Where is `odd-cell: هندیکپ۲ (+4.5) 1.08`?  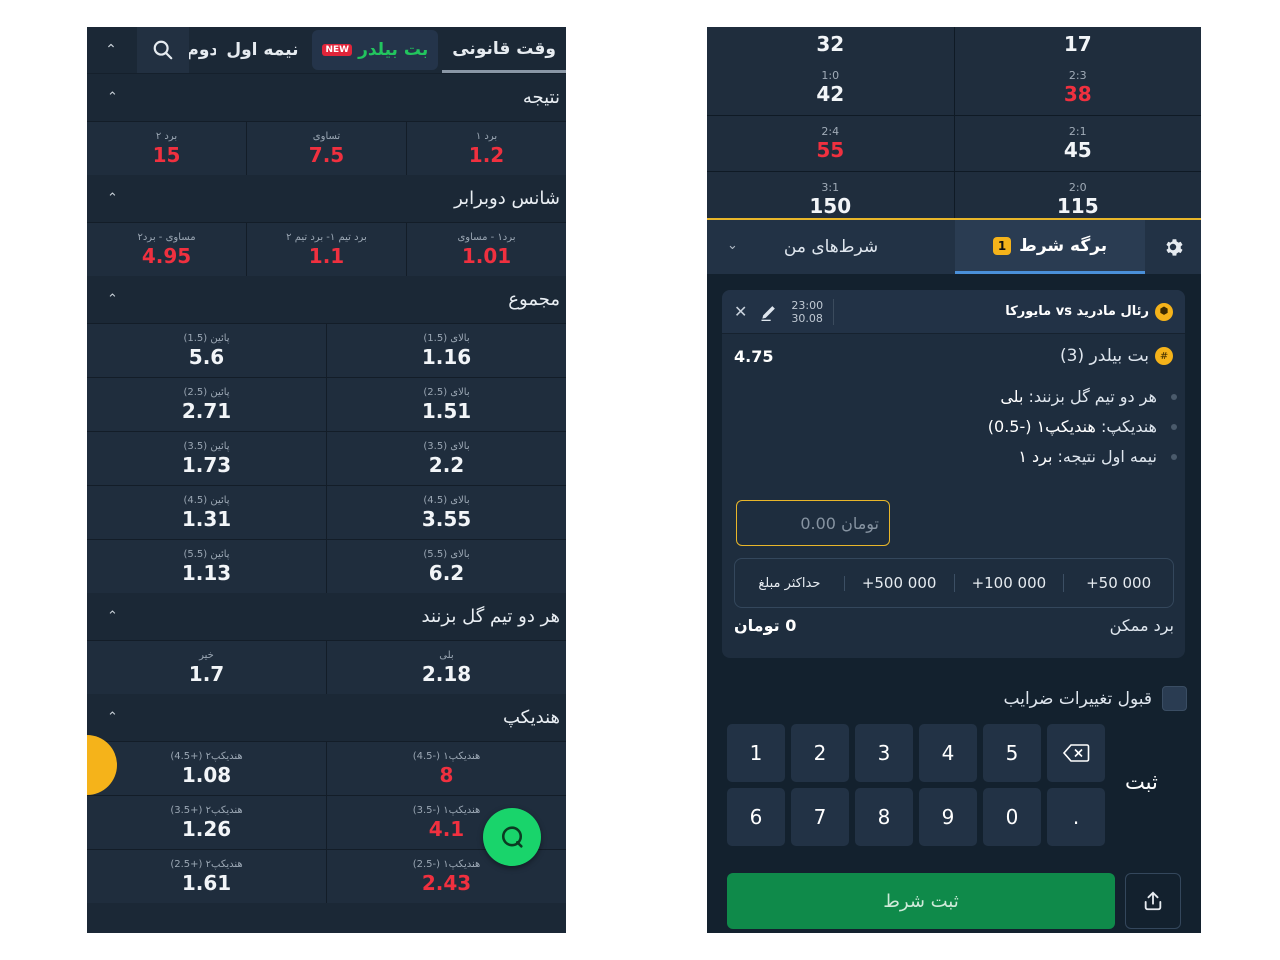
odd-cell: هندیکپ۲ (+4.5) 1.08 is located at coordinates (206, 768).